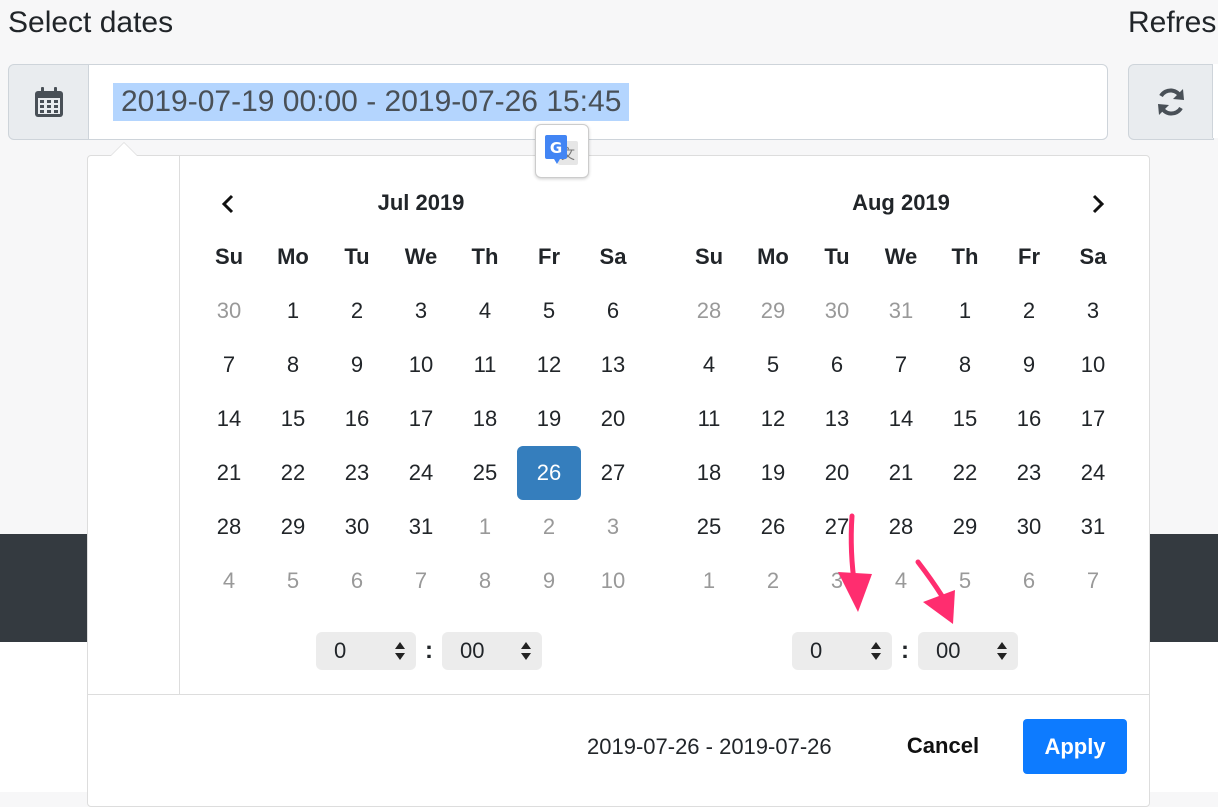  Describe the element at coordinates (1171, 102) in the screenshot. I see `refresh-button` at that location.